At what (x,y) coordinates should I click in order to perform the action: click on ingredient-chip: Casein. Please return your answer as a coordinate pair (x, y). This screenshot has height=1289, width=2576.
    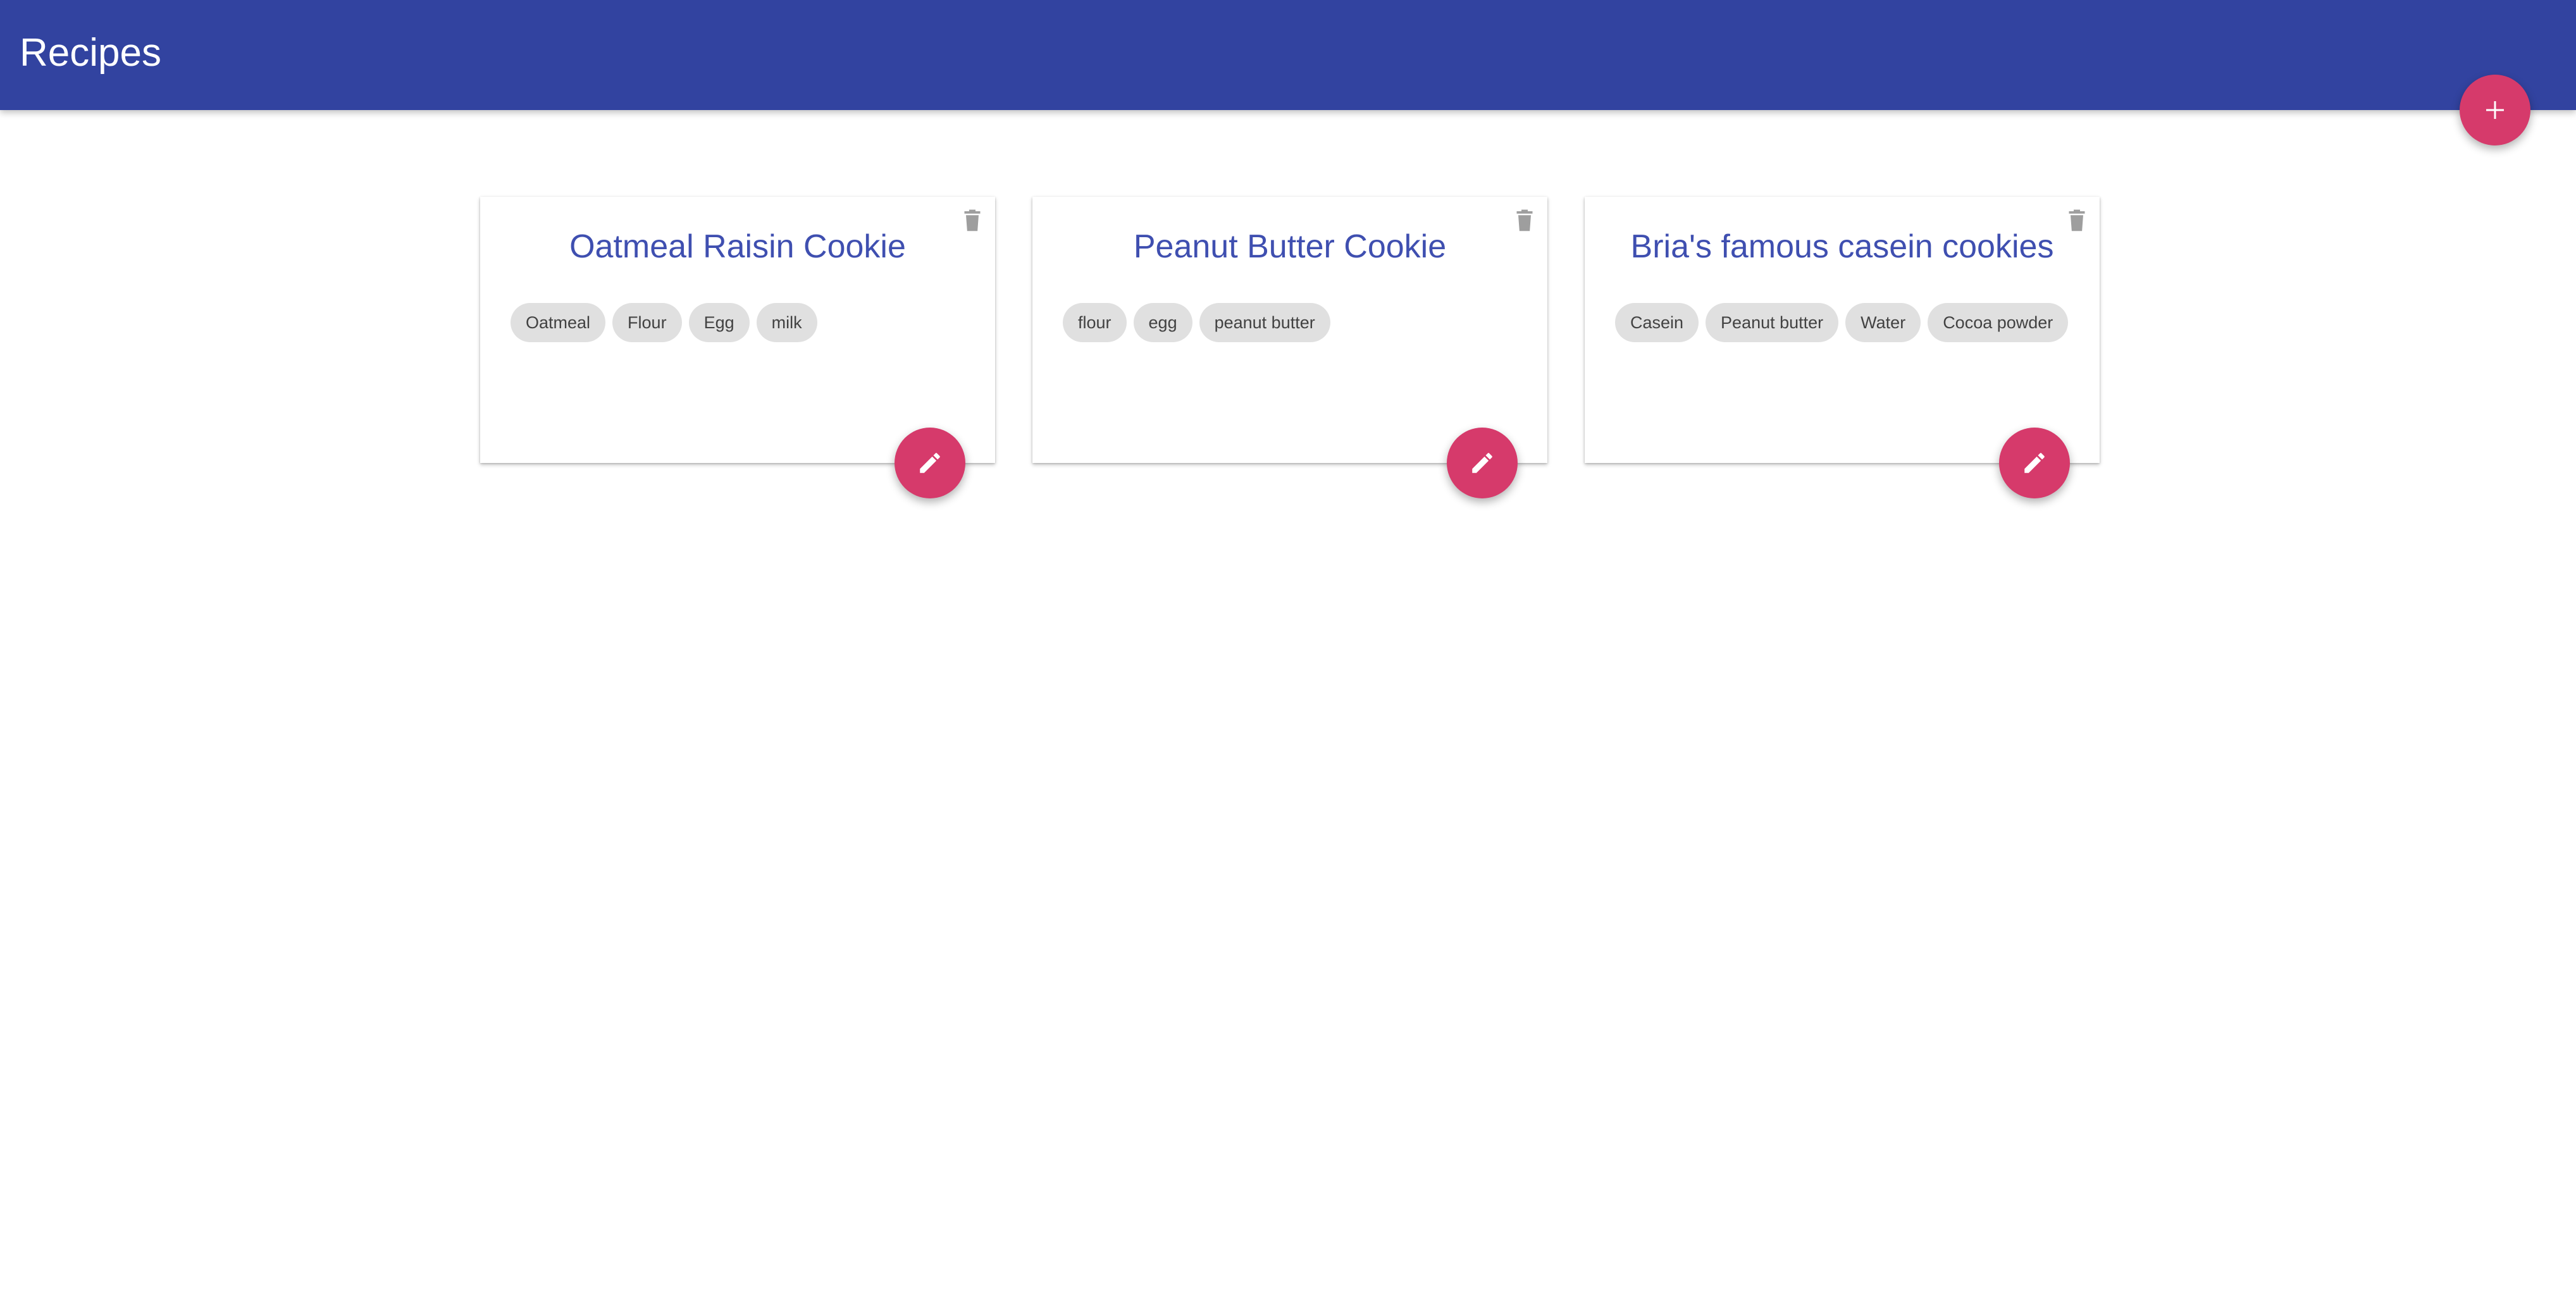
    Looking at the image, I should click on (1657, 322).